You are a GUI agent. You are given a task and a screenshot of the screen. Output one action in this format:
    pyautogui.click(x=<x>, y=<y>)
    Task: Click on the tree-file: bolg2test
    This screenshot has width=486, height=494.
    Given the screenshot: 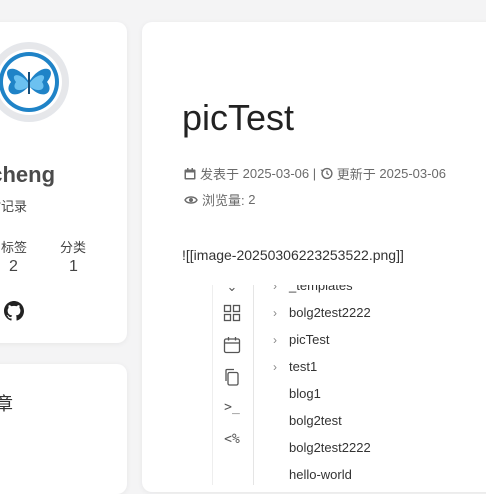 What is the action you would take?
    pyautogui.click(x=315, y=420)
    